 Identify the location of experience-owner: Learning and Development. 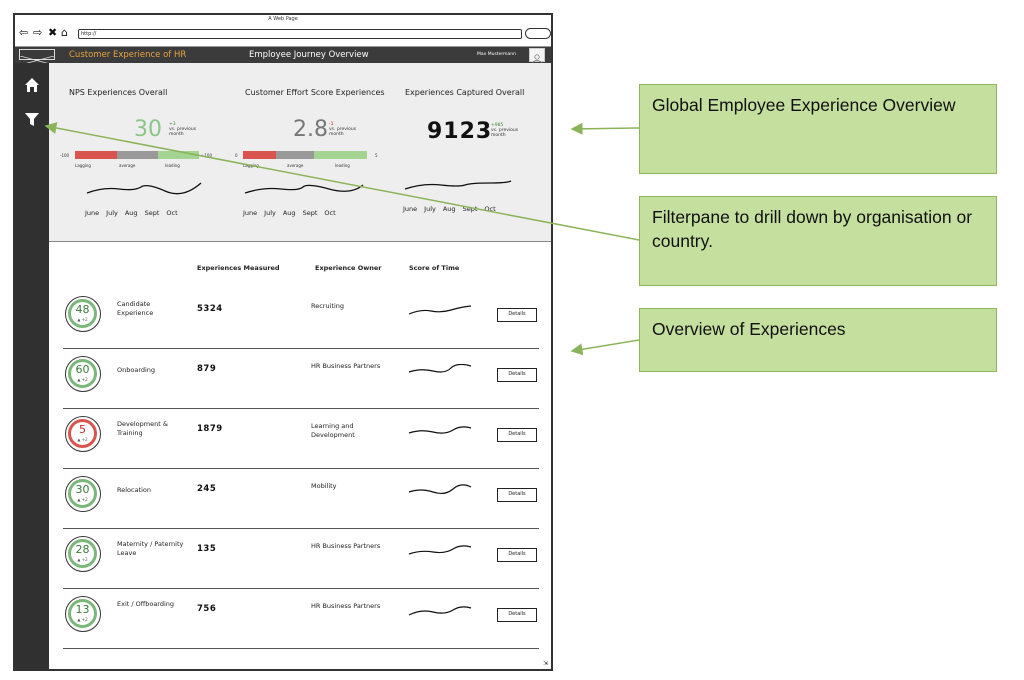
(333, 430).